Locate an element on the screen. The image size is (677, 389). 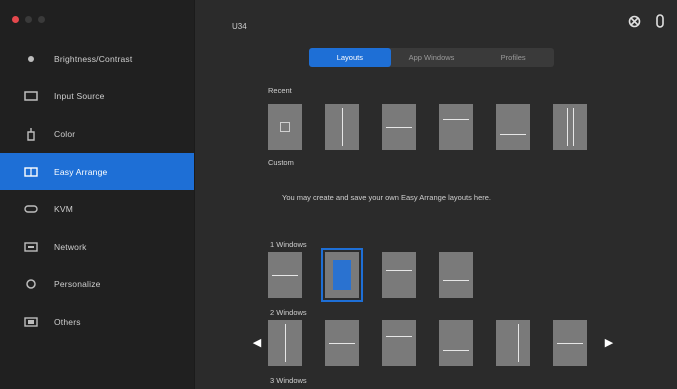
section-recent-label: Recent is located at coordinates (280, 90).